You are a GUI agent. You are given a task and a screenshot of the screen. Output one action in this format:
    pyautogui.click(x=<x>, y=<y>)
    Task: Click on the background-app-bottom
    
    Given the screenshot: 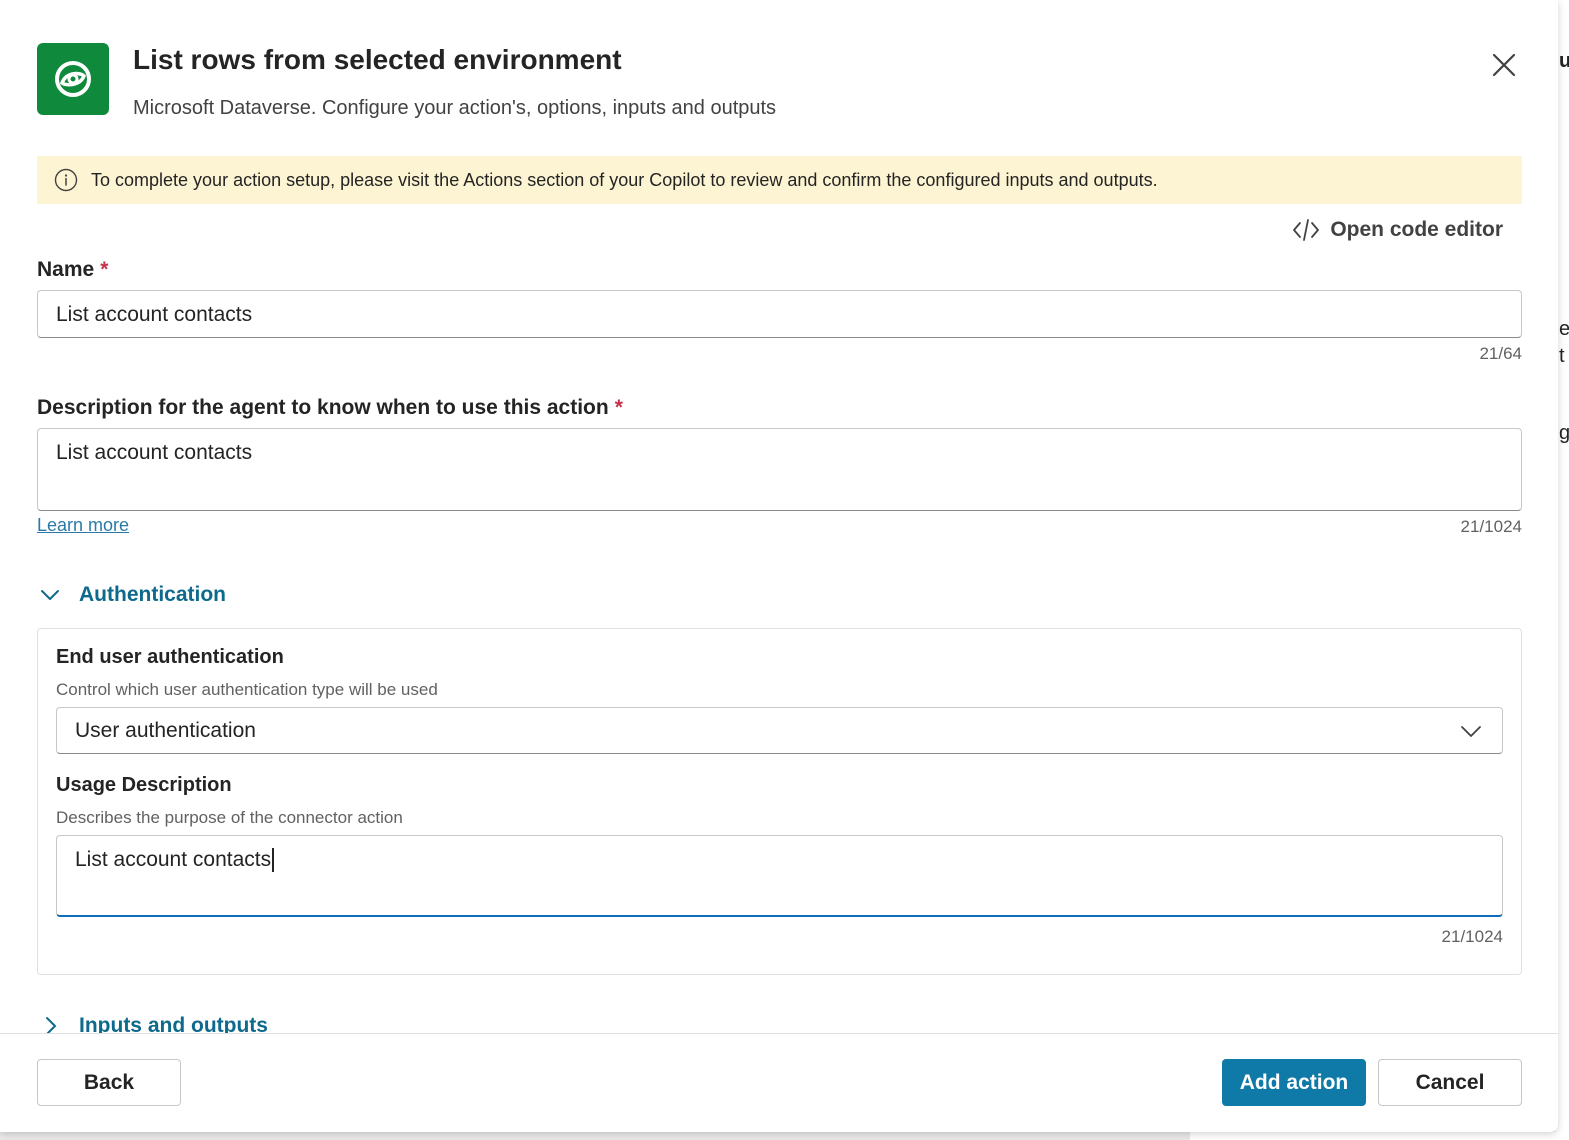 What is the action you would take?
    pyautogui.click(x=1379, y=1136)
    